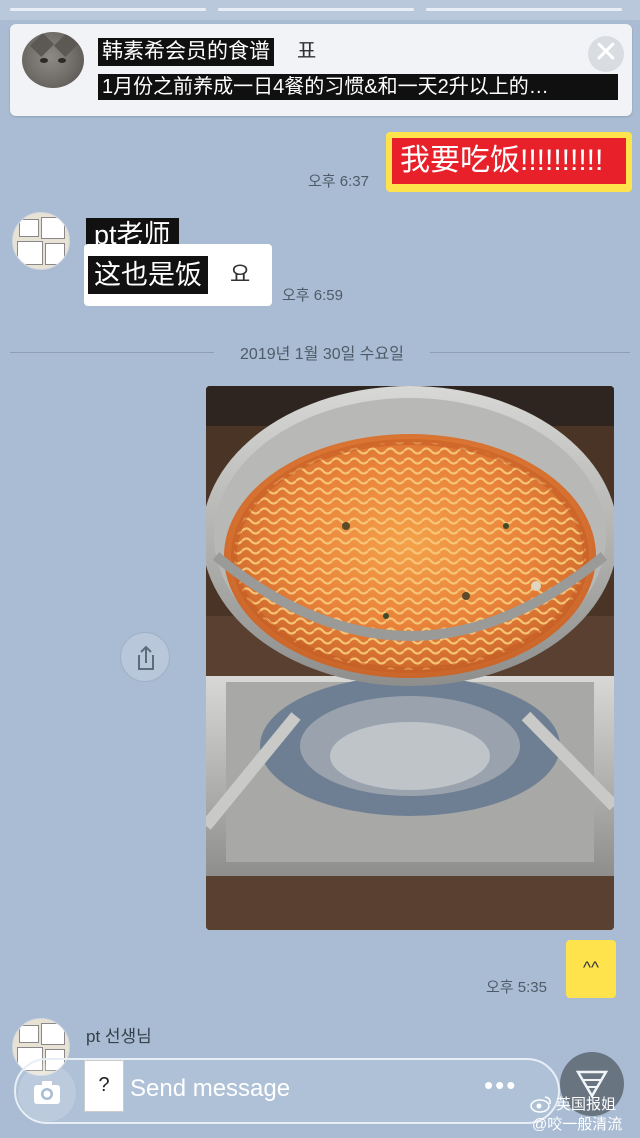 This screenshot has height=1138, width=640. Describe the element at coordinates (321, 70) in the screenshot. I see `pinned-notice: 韩素希会员的食谱 표 1月份之前养成一日4餐的习惯&和一天2升以上的… ✕` at that location.